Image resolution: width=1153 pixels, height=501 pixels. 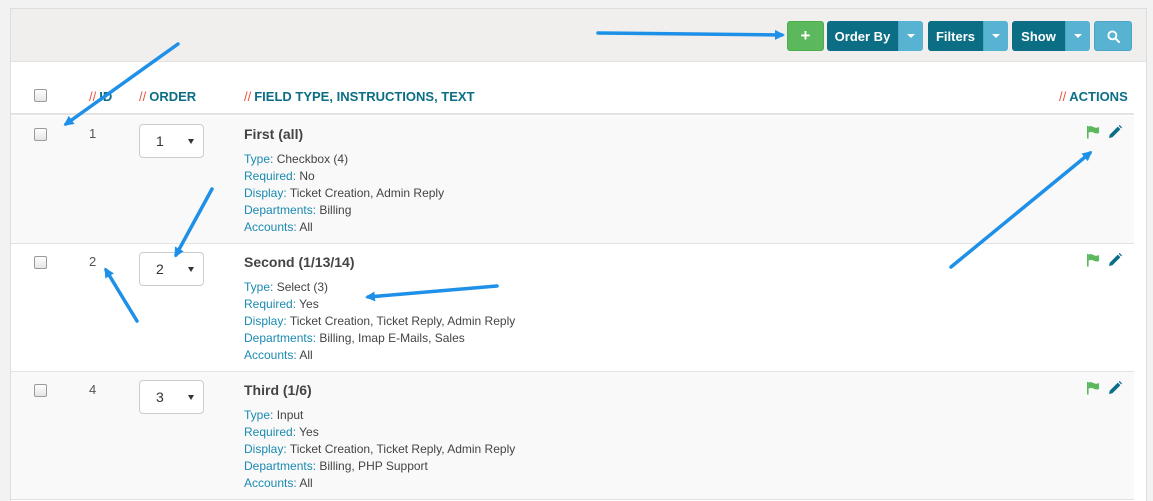 I want to click on filters-dropdown: Filters, so click(x=968, y=36).